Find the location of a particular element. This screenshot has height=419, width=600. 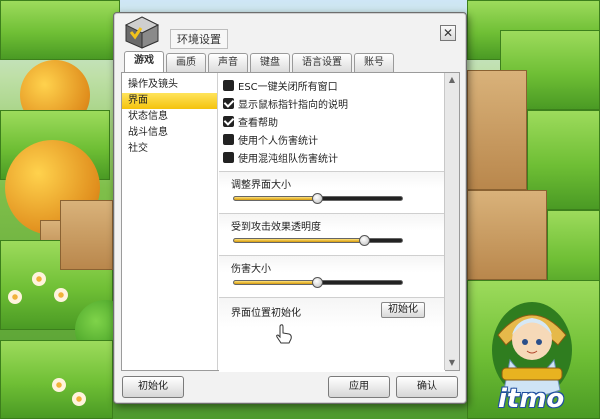

tab-account: 账号 is located at coordinates (374, 62).